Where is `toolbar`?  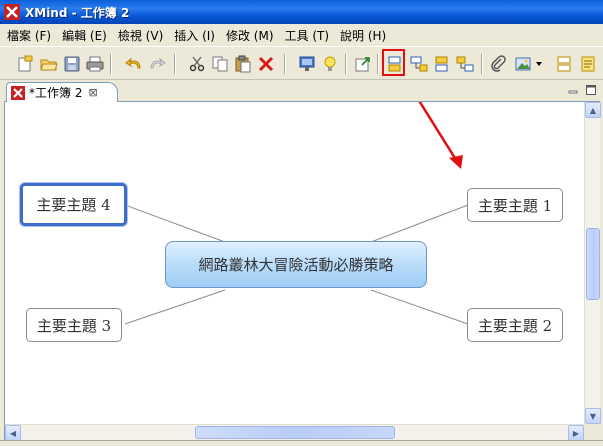
toolbar is located at coordinates (301, 63).